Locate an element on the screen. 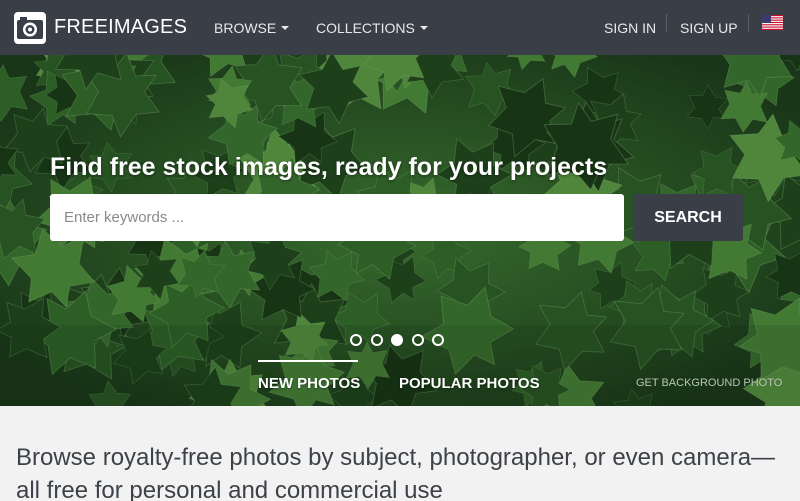 The width and height of the screenshot is (800, 501). brand-logo: FREEIMAGES is located at coordinates (101, 27).